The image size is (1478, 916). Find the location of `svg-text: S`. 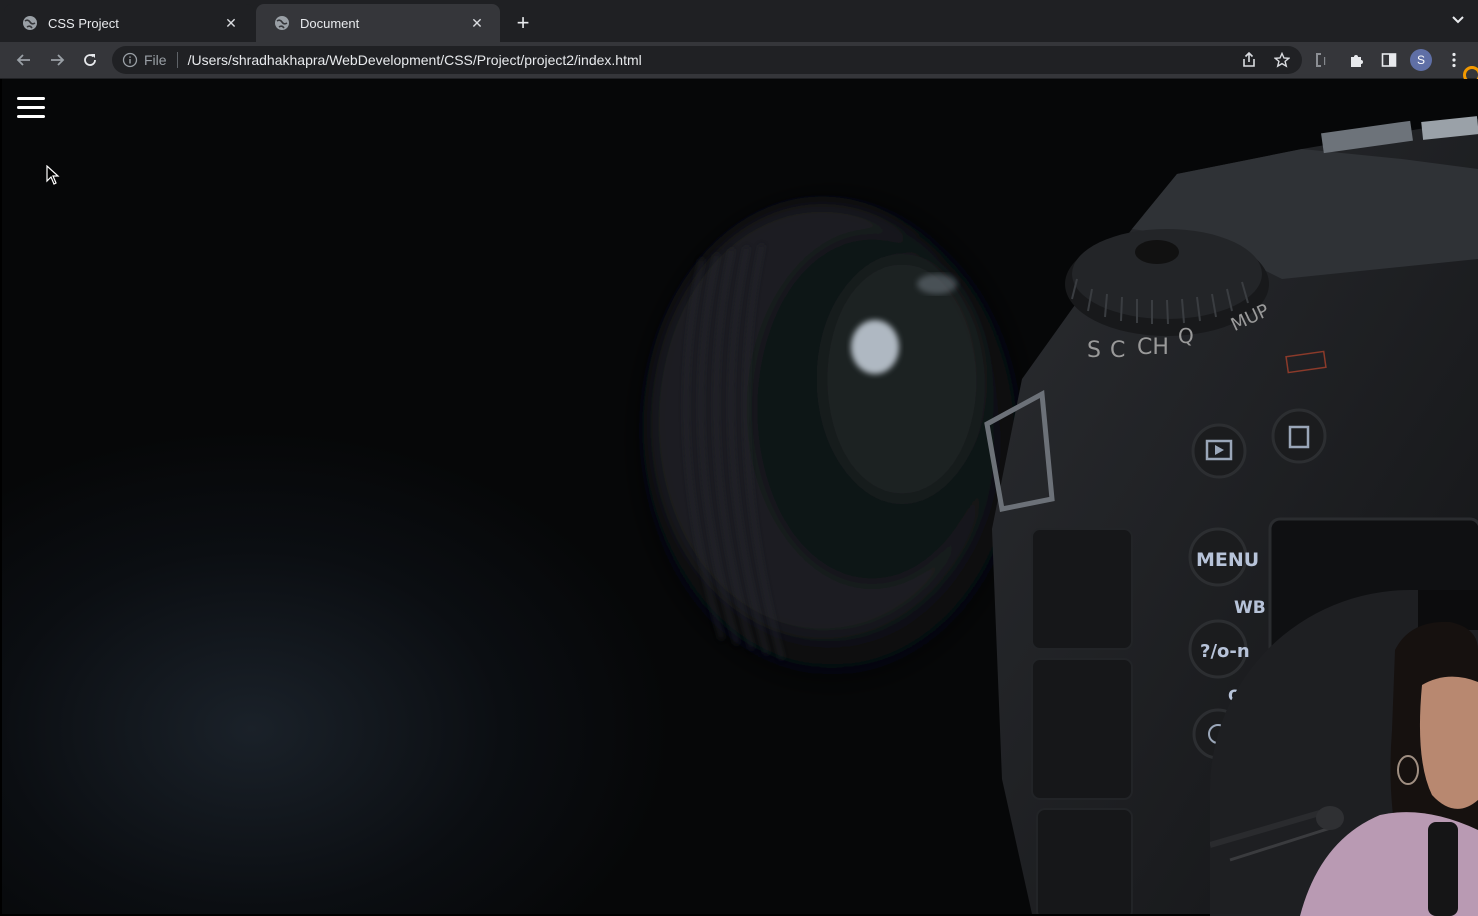

svg-text: S is located at coordinates (1094, 350).